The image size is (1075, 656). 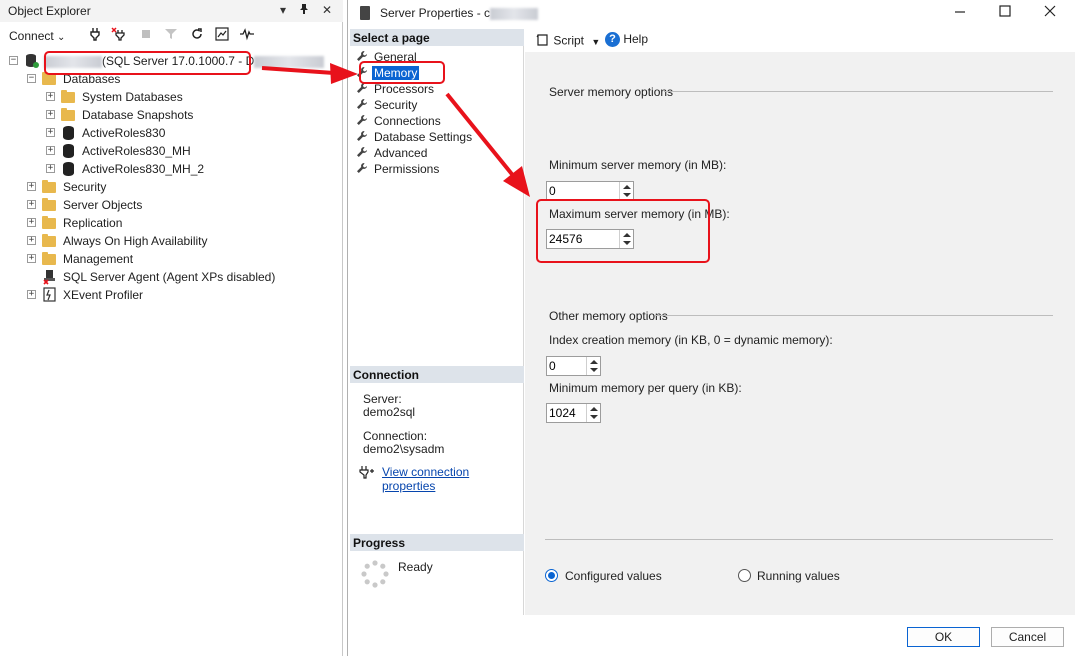 I want to click on close-icon: ✕, so click(x=327, y=10).